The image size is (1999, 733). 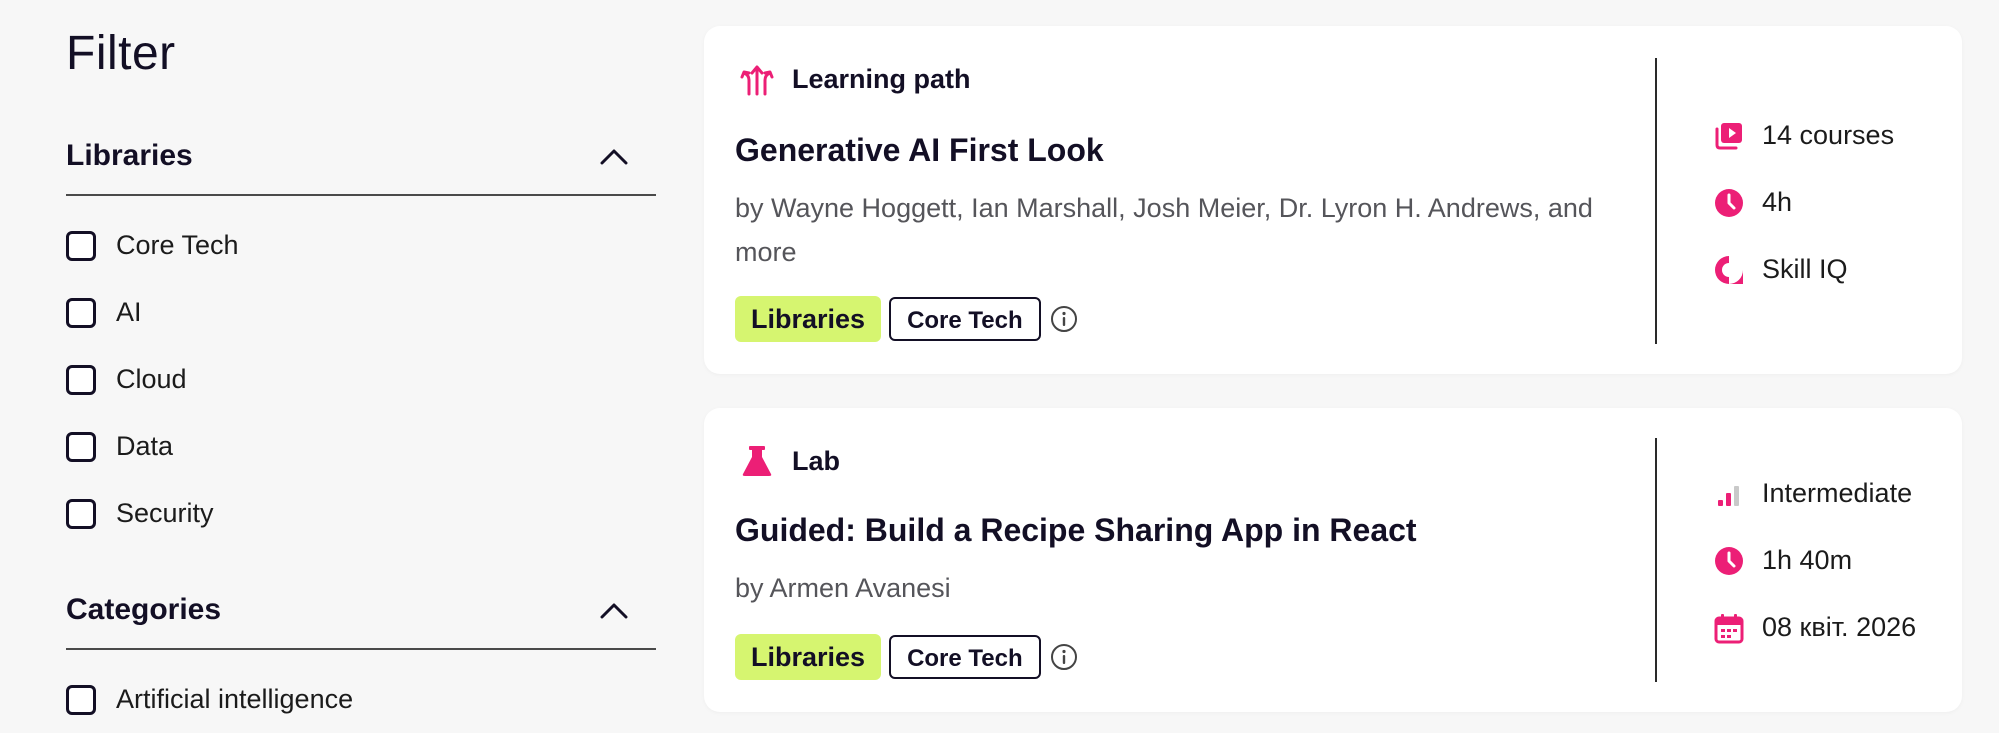 I want to click on meta-row: Intermediate, so click(x=1814, y=493).